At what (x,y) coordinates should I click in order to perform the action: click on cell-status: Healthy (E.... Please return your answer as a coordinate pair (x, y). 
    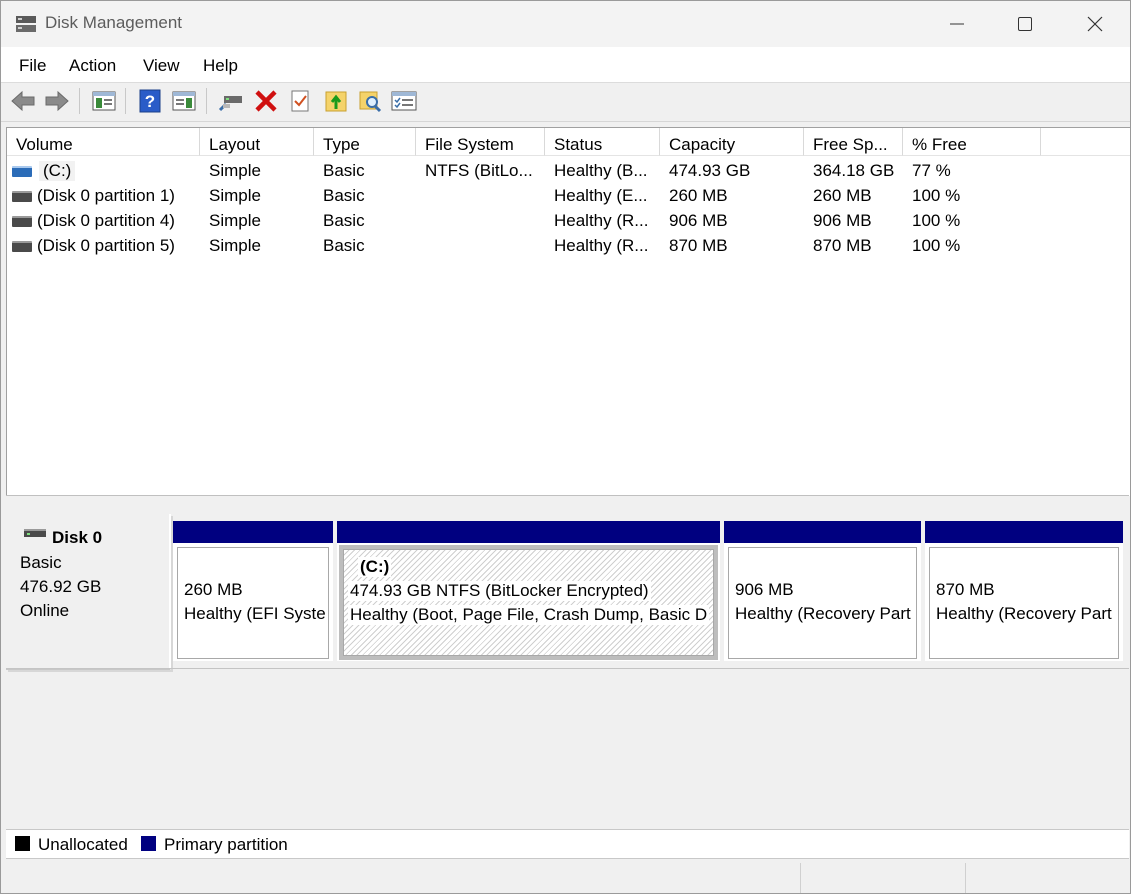
    Looking at the image, I should click on (601, 195).